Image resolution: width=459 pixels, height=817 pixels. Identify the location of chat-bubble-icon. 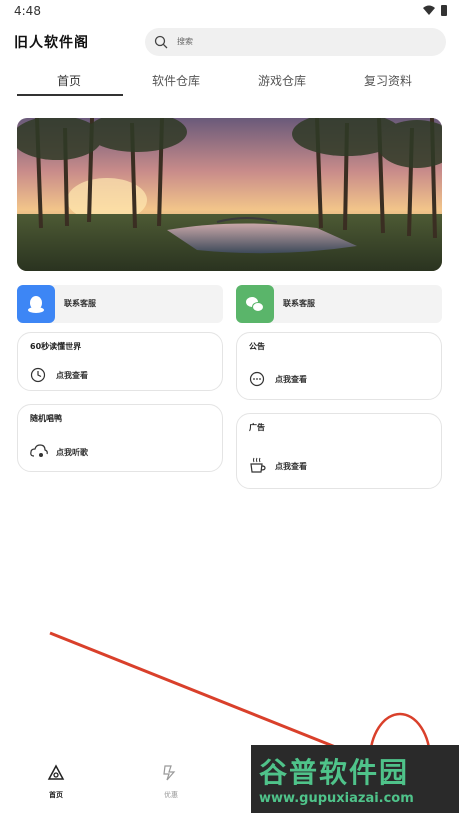
(257, 379).